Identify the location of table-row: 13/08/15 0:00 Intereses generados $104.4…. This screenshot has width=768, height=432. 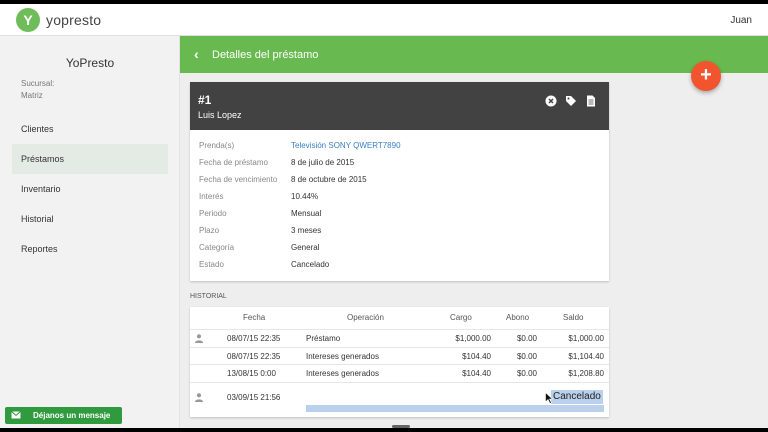
(399, 372).